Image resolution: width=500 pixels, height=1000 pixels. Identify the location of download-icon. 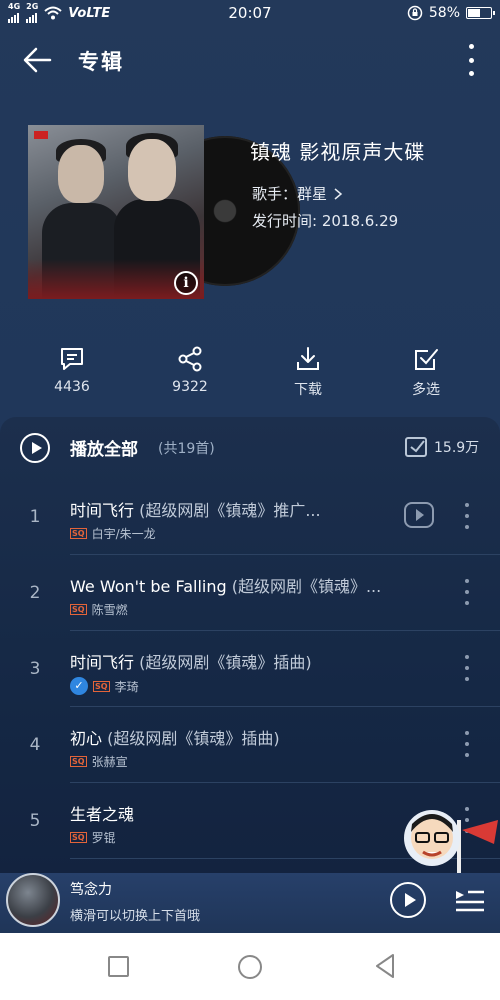
(308, 358).